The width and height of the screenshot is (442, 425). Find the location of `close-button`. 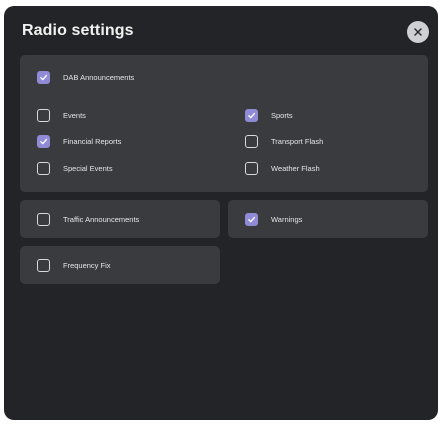

close-button is located at coordinates (418, 32).